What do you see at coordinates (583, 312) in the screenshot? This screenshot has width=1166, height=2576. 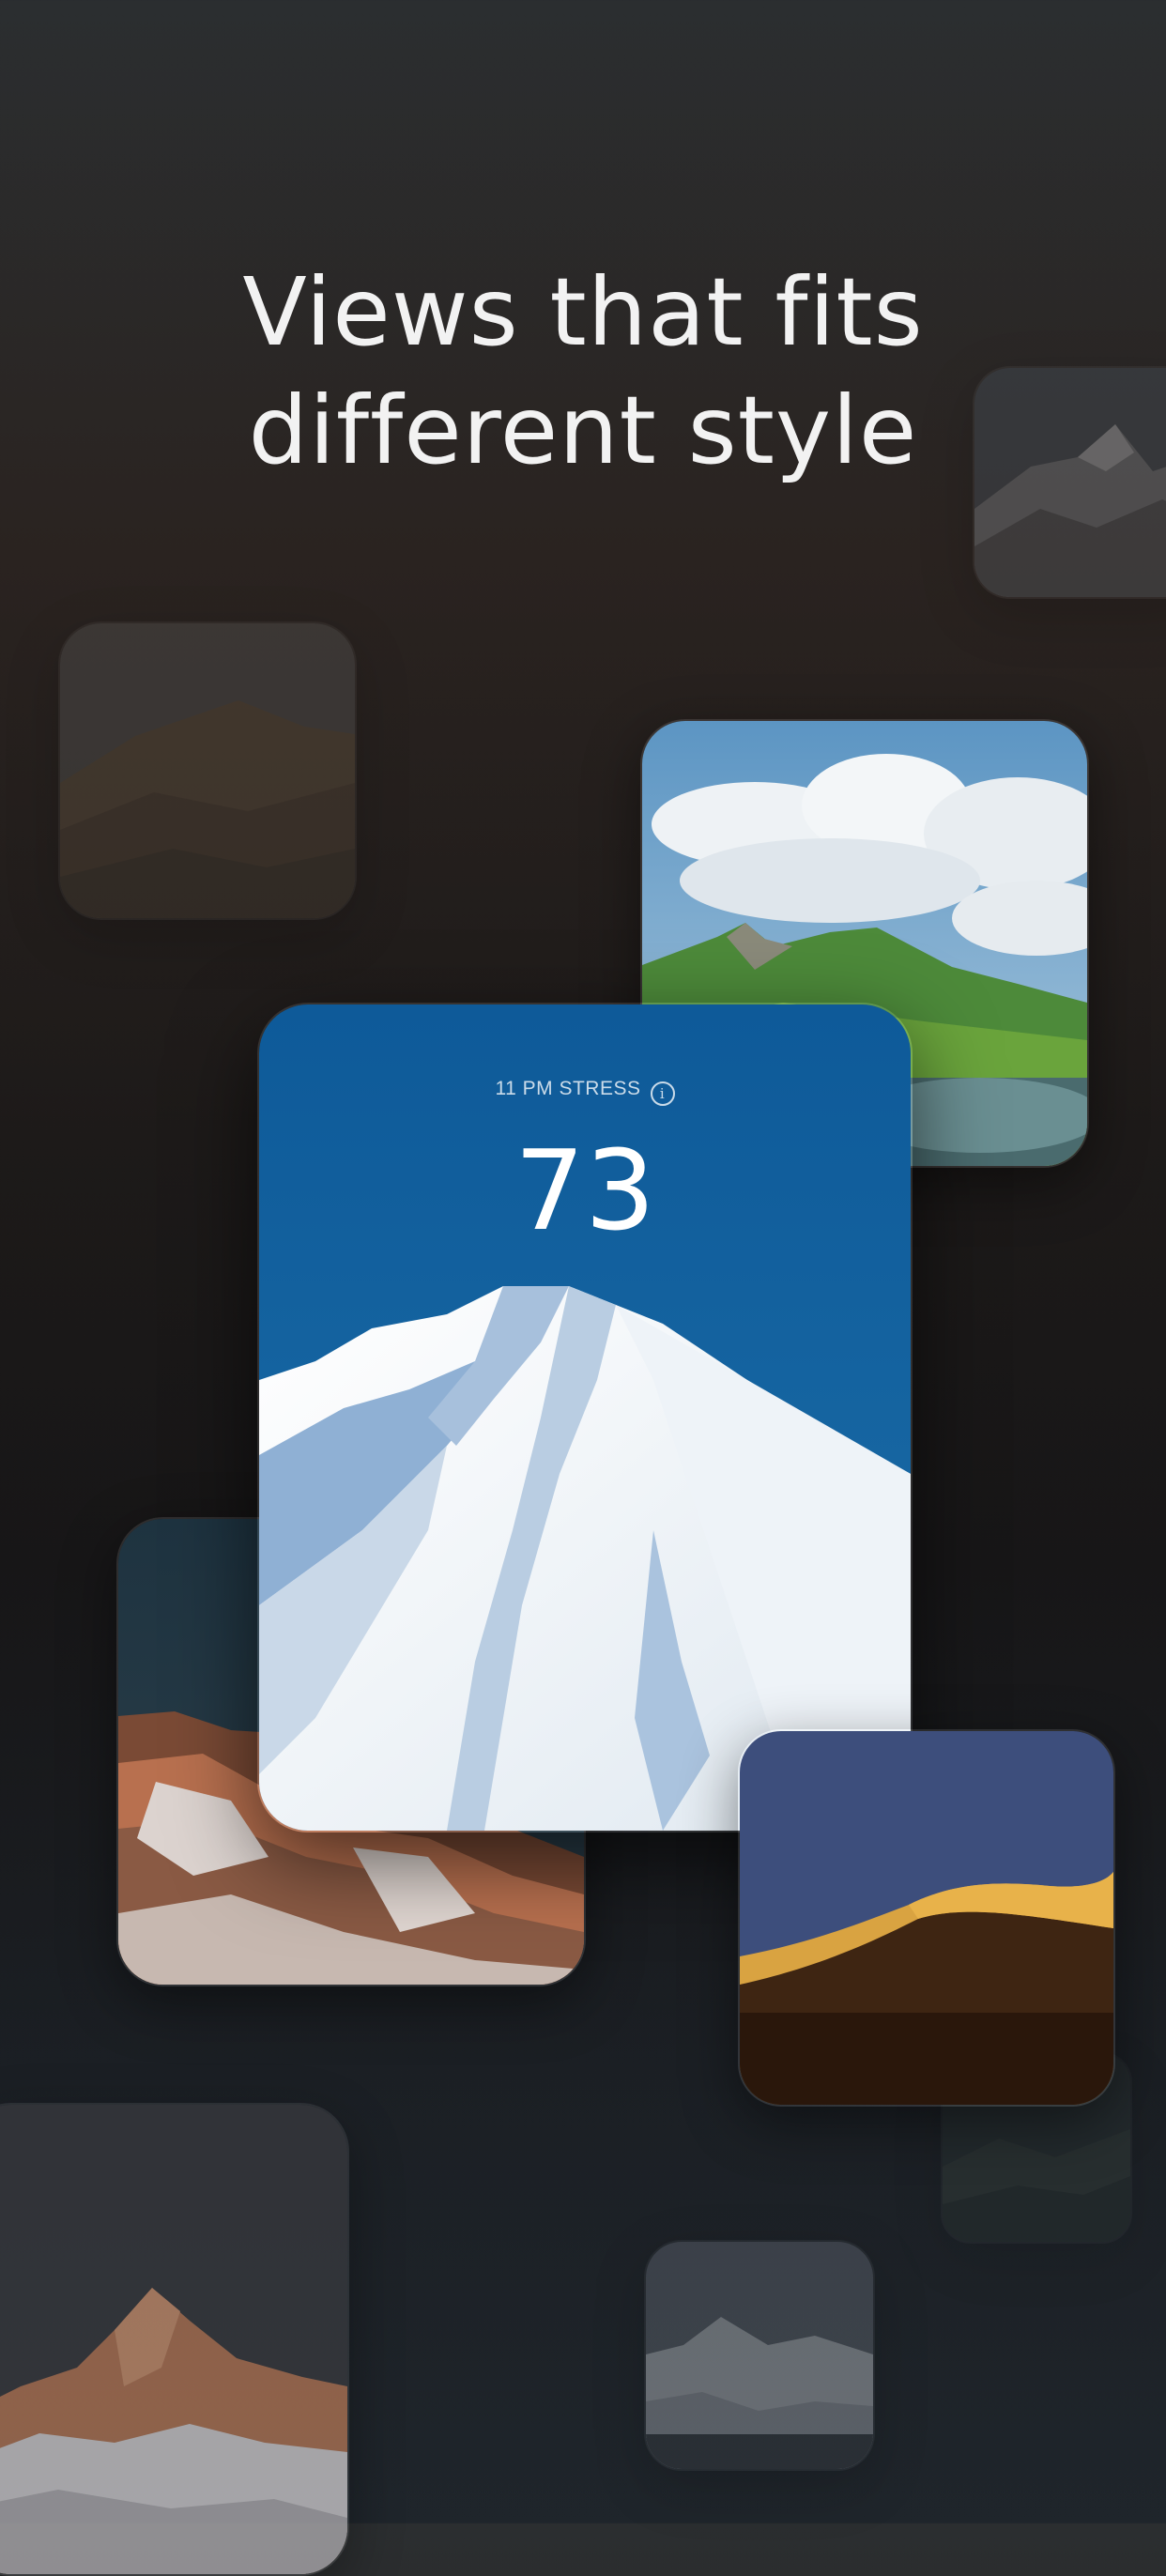 I see `headline-line-1: Views that fits` at bounding box center [583, 312].